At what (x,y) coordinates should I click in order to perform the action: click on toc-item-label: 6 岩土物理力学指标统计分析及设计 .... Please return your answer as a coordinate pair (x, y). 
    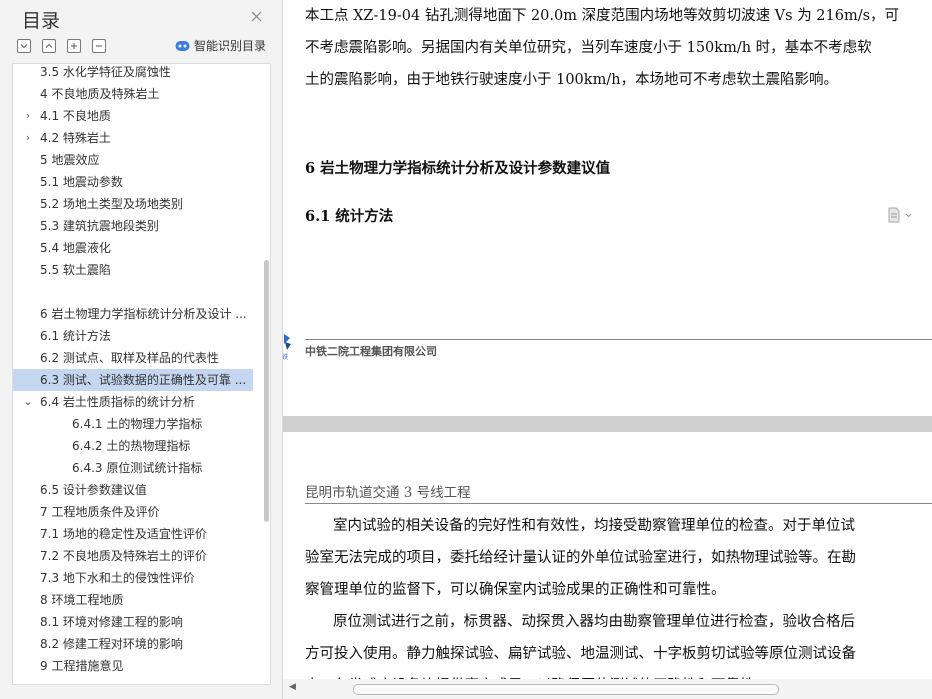
    Looking at the image, I should click on (143, 314).